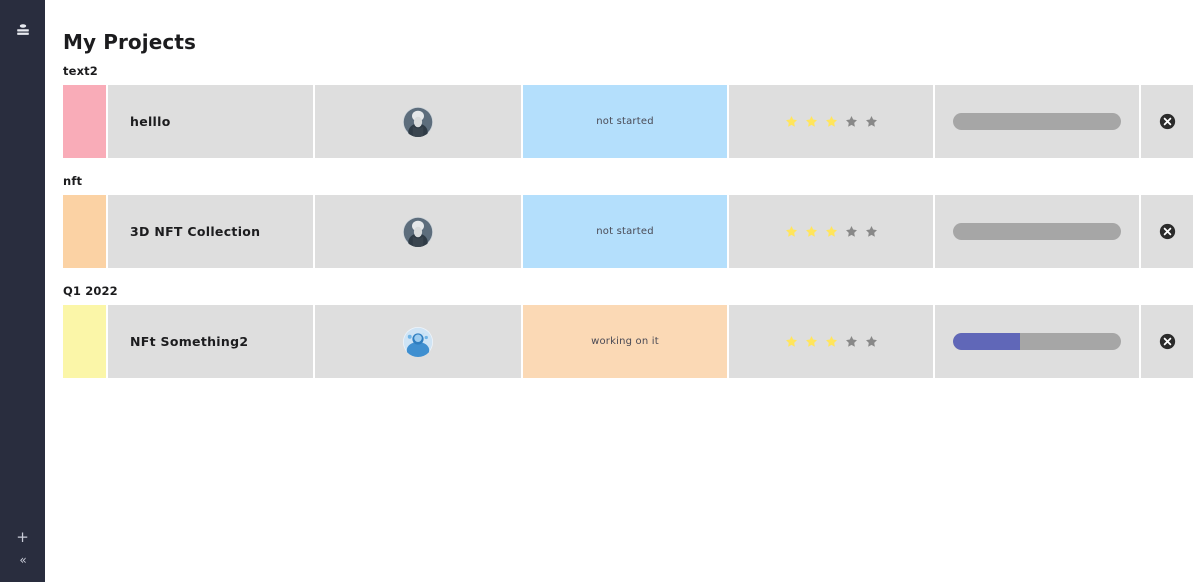 The height and width of the screenshot is (582, 1200). I want to click on progress-bar-fill, so click(987, 341).